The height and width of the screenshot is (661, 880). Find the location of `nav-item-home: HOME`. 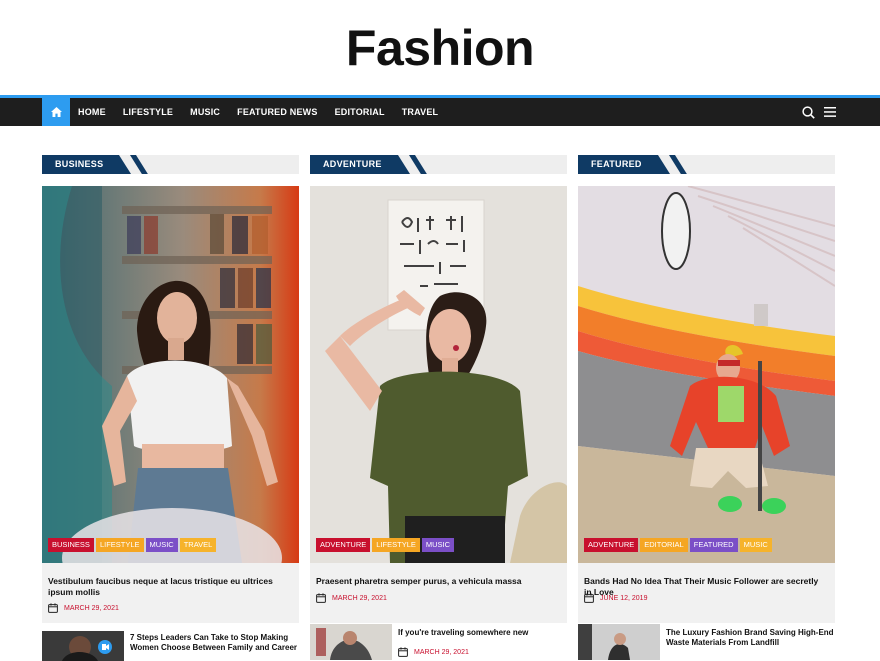

nav-item-home: HOME is located at coordinates (92, 112).